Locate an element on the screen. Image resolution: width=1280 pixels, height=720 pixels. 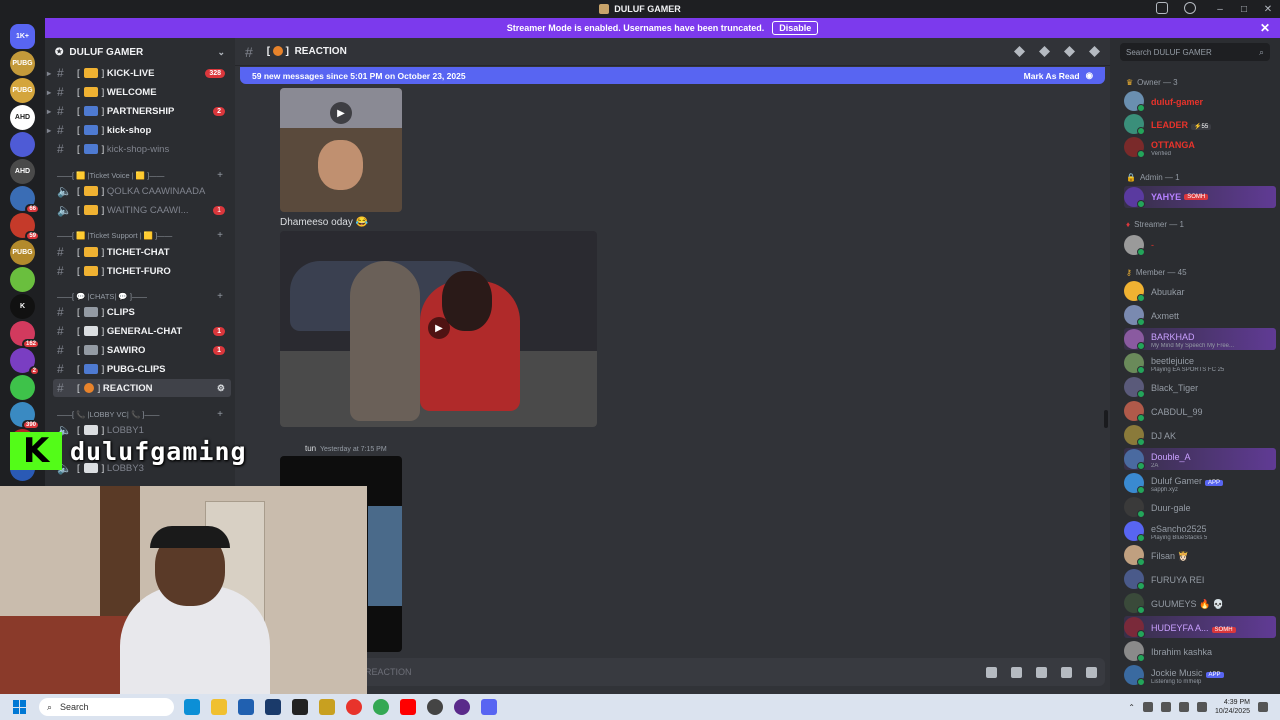
video-attachment: ▶ is located at coordinates (438, 329).